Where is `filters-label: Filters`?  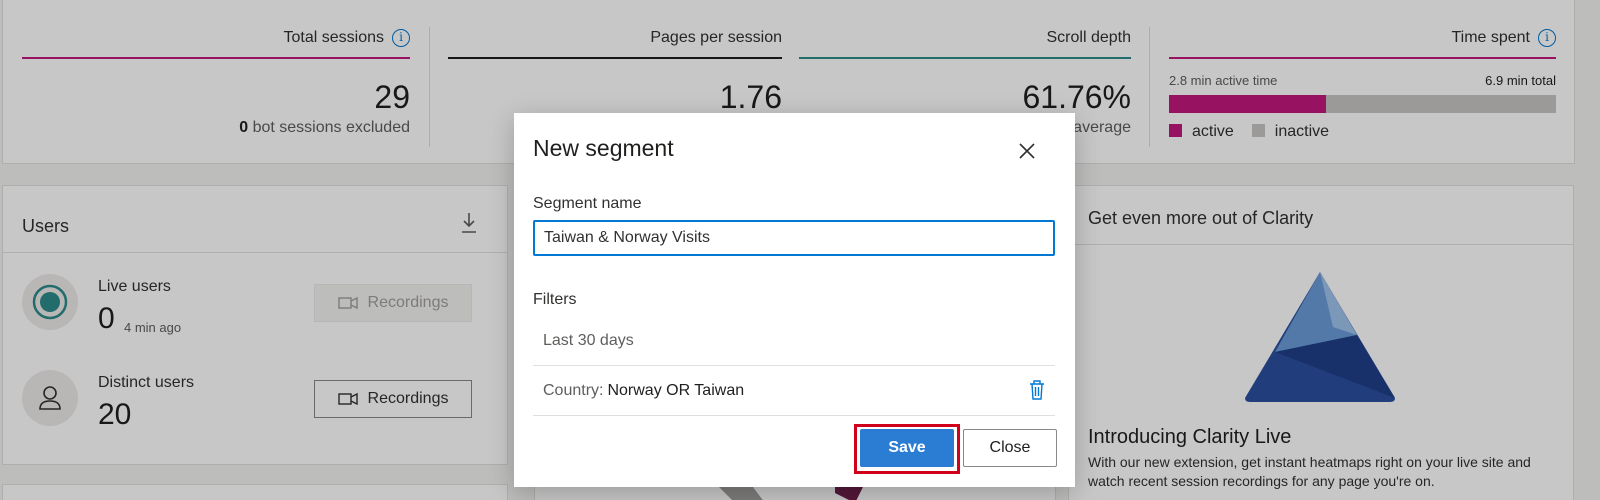
filters-label: Filters is located at coordinates (555, 299).